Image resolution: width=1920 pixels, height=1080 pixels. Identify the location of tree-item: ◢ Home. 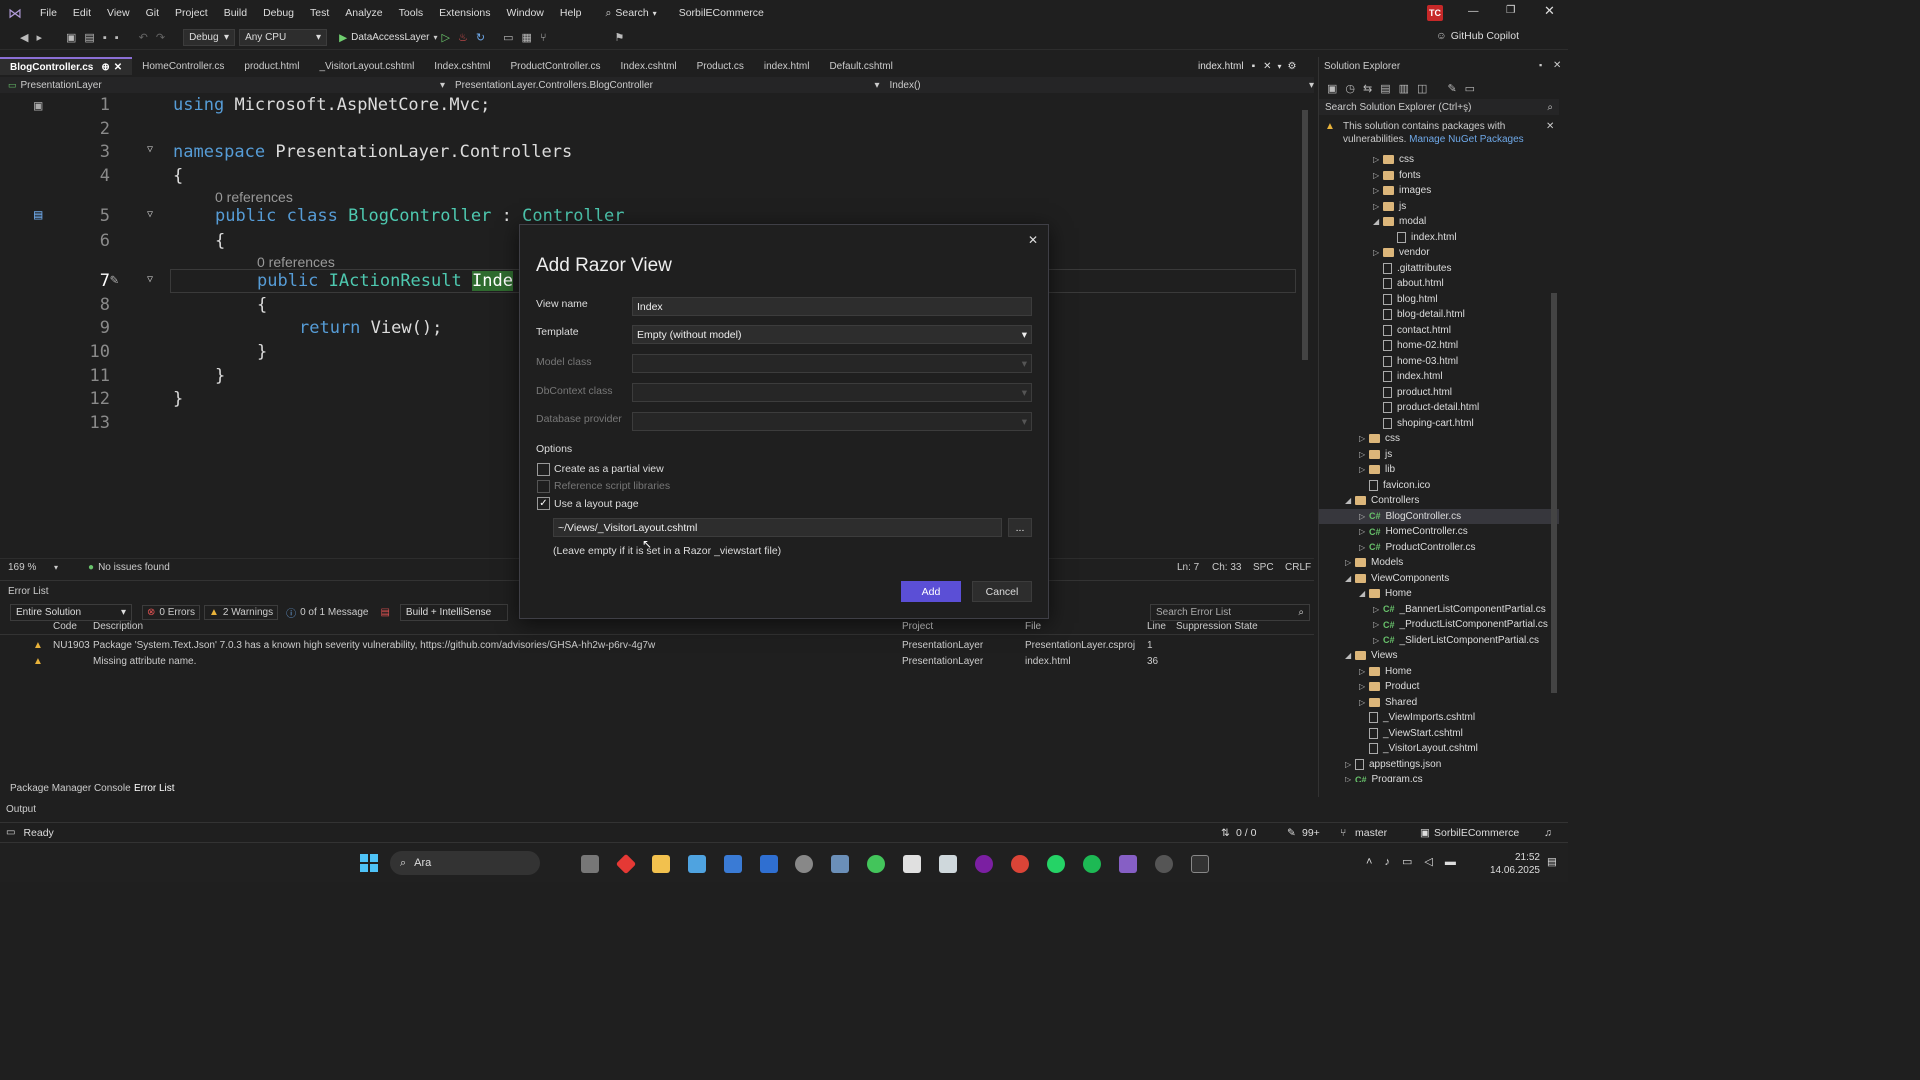
(1439, 594).